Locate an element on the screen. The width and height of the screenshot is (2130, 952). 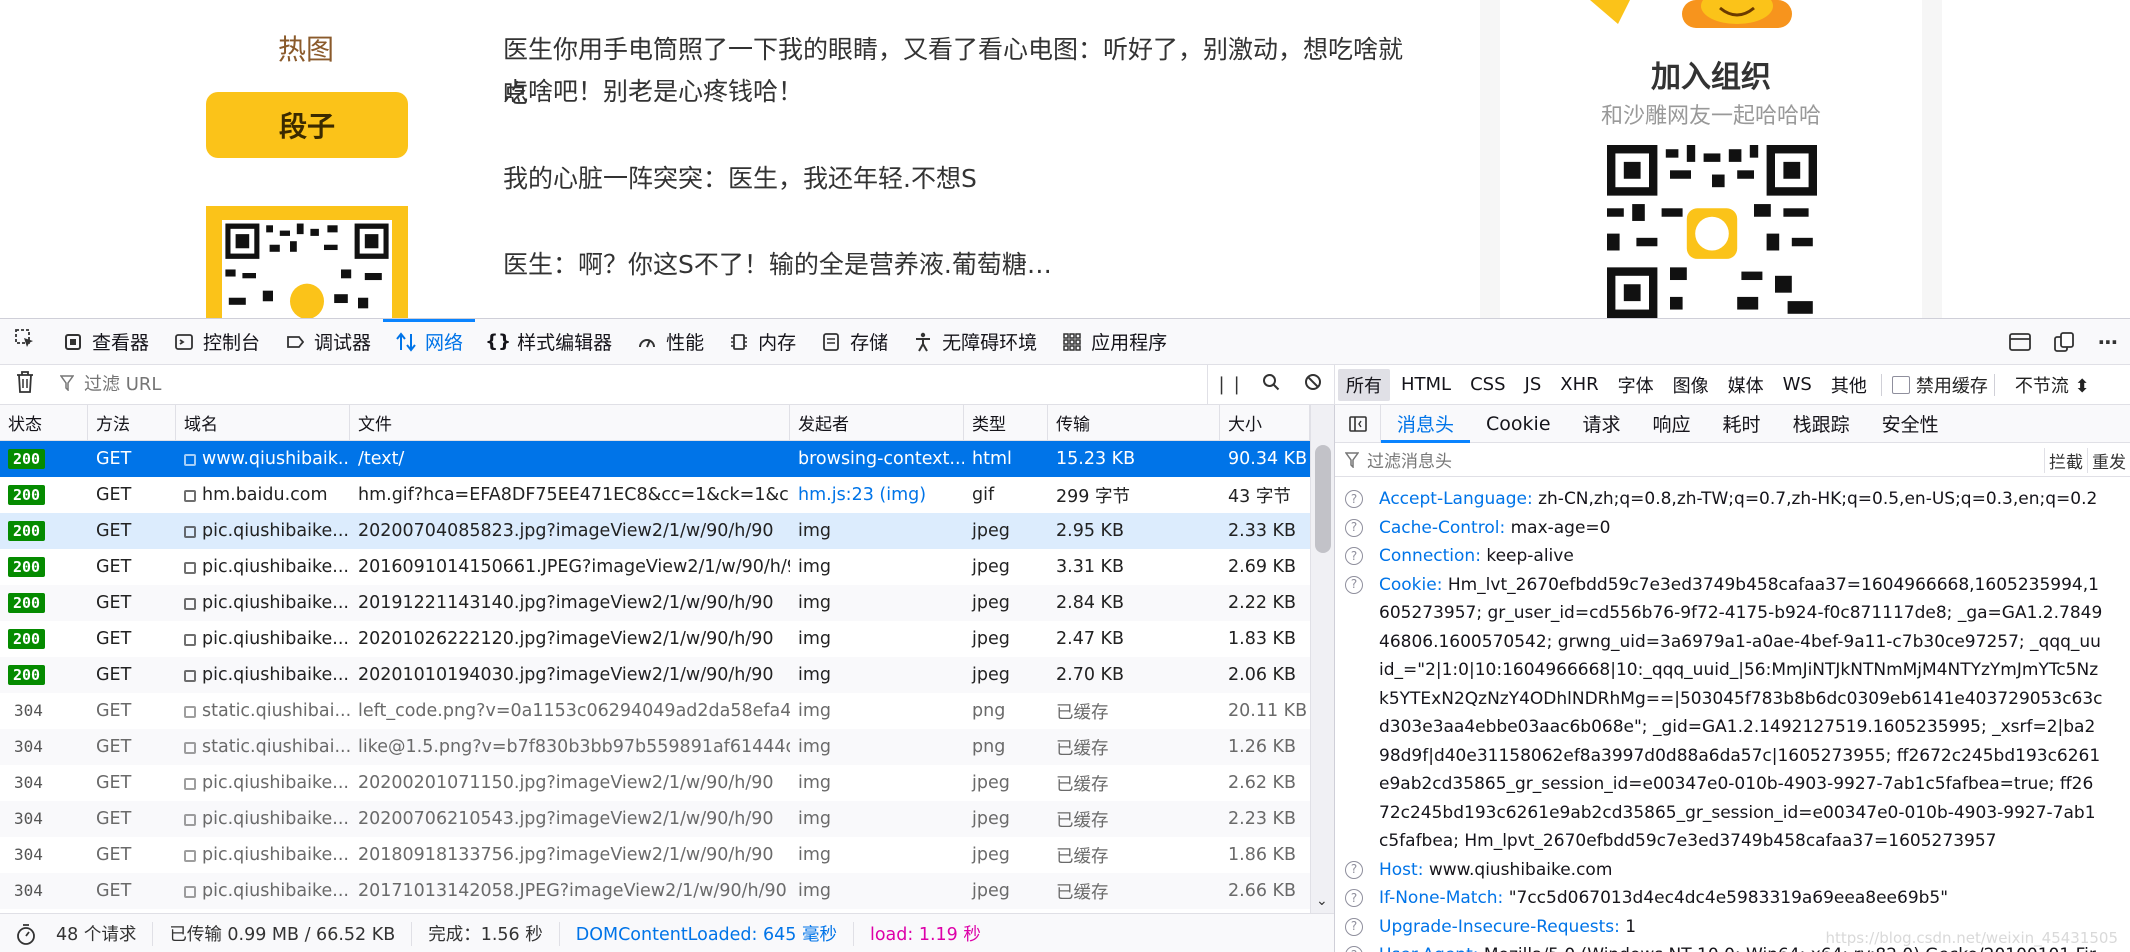
header-name: Cache-Control: is located at coordinates (1442, 528).